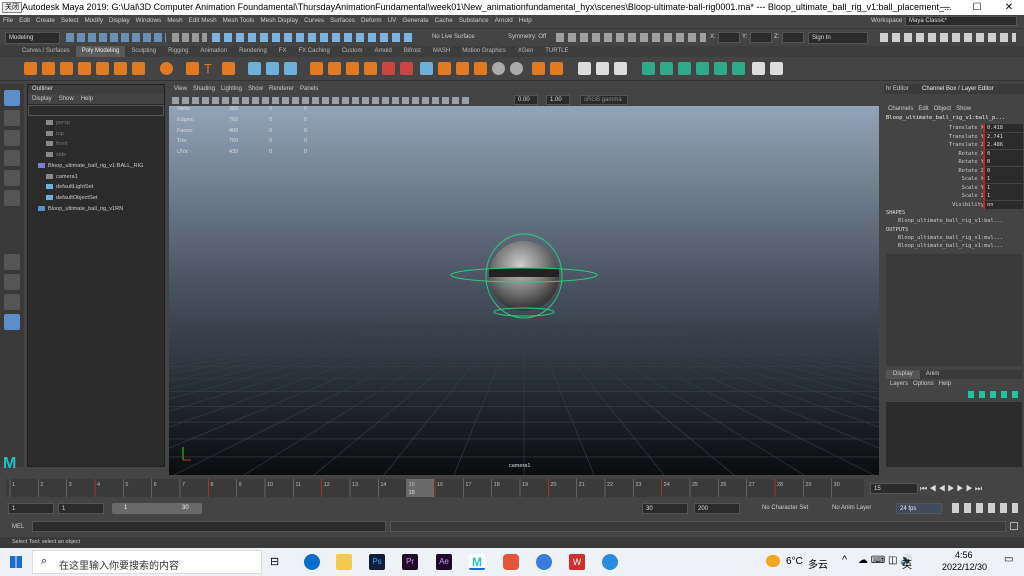  Describe the element at coordinates (620, 68) in the screenshot. I see `layout-uv-icon` at that location.